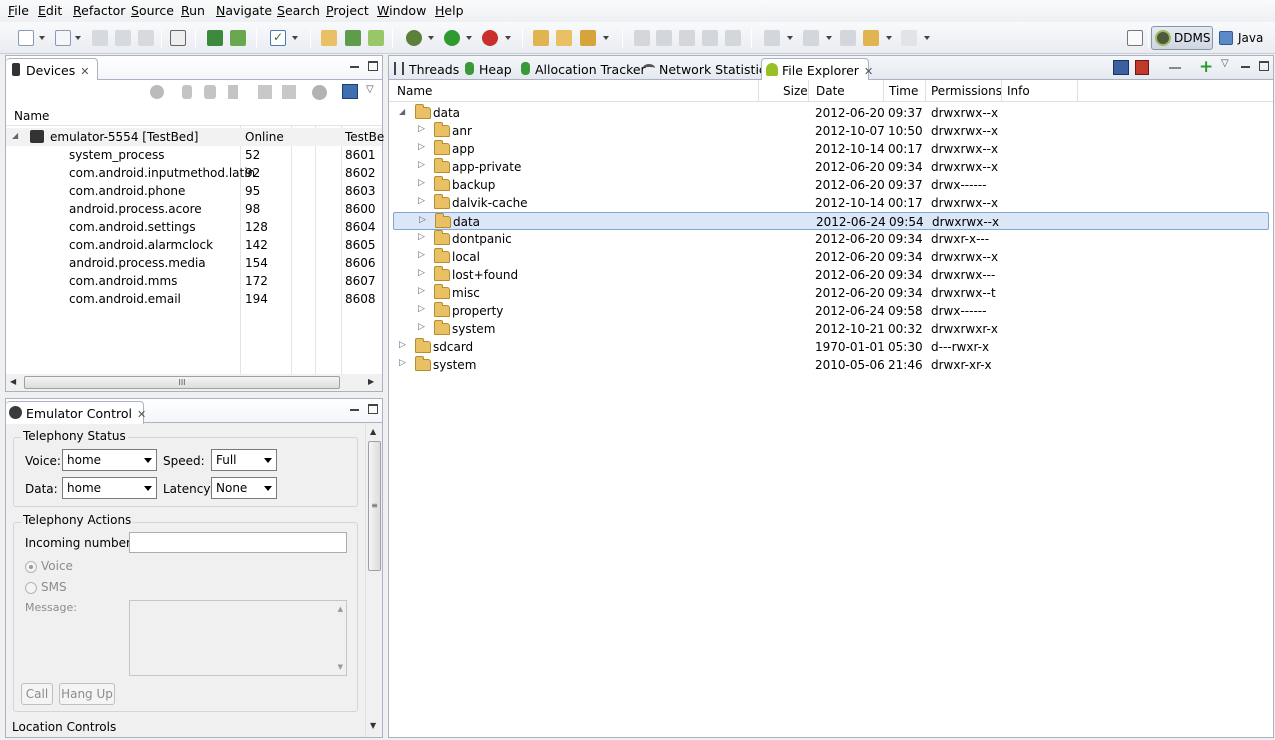 This screenshot has height=740, width=1275. I want to click on dump-hprof-icon, so click(210, 92).